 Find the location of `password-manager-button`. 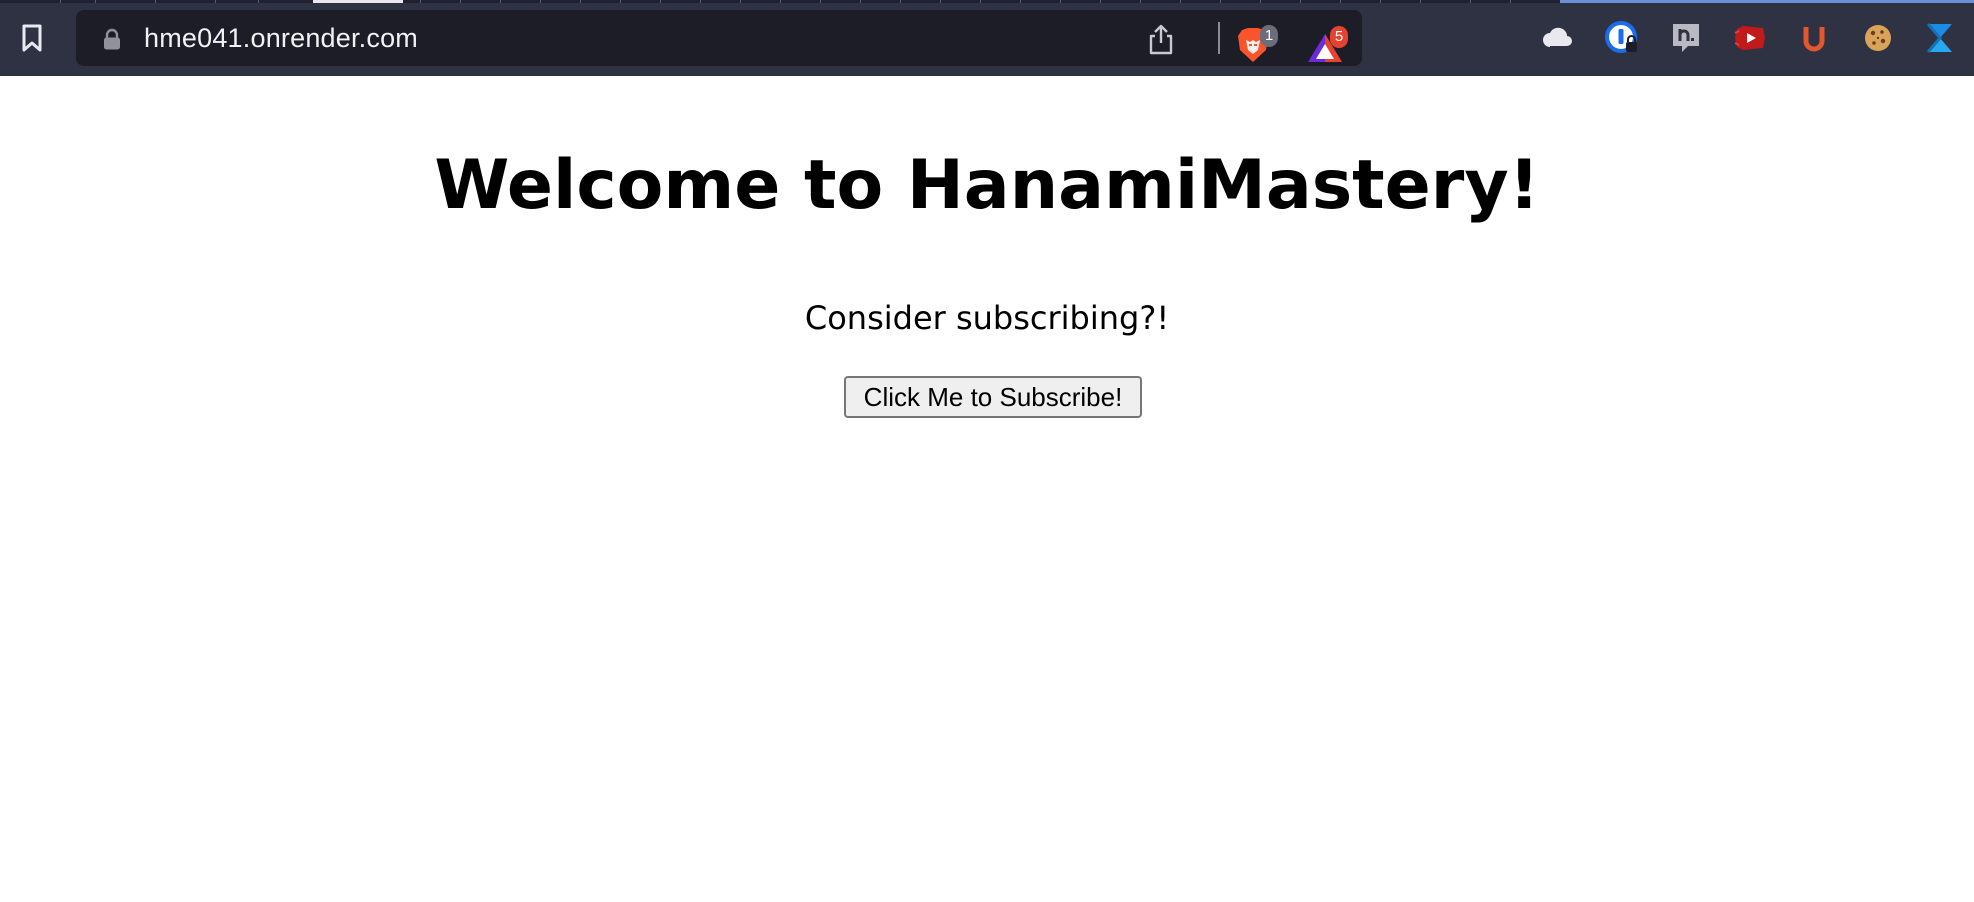

password-manager-button is located at coordinates (1622, 38).